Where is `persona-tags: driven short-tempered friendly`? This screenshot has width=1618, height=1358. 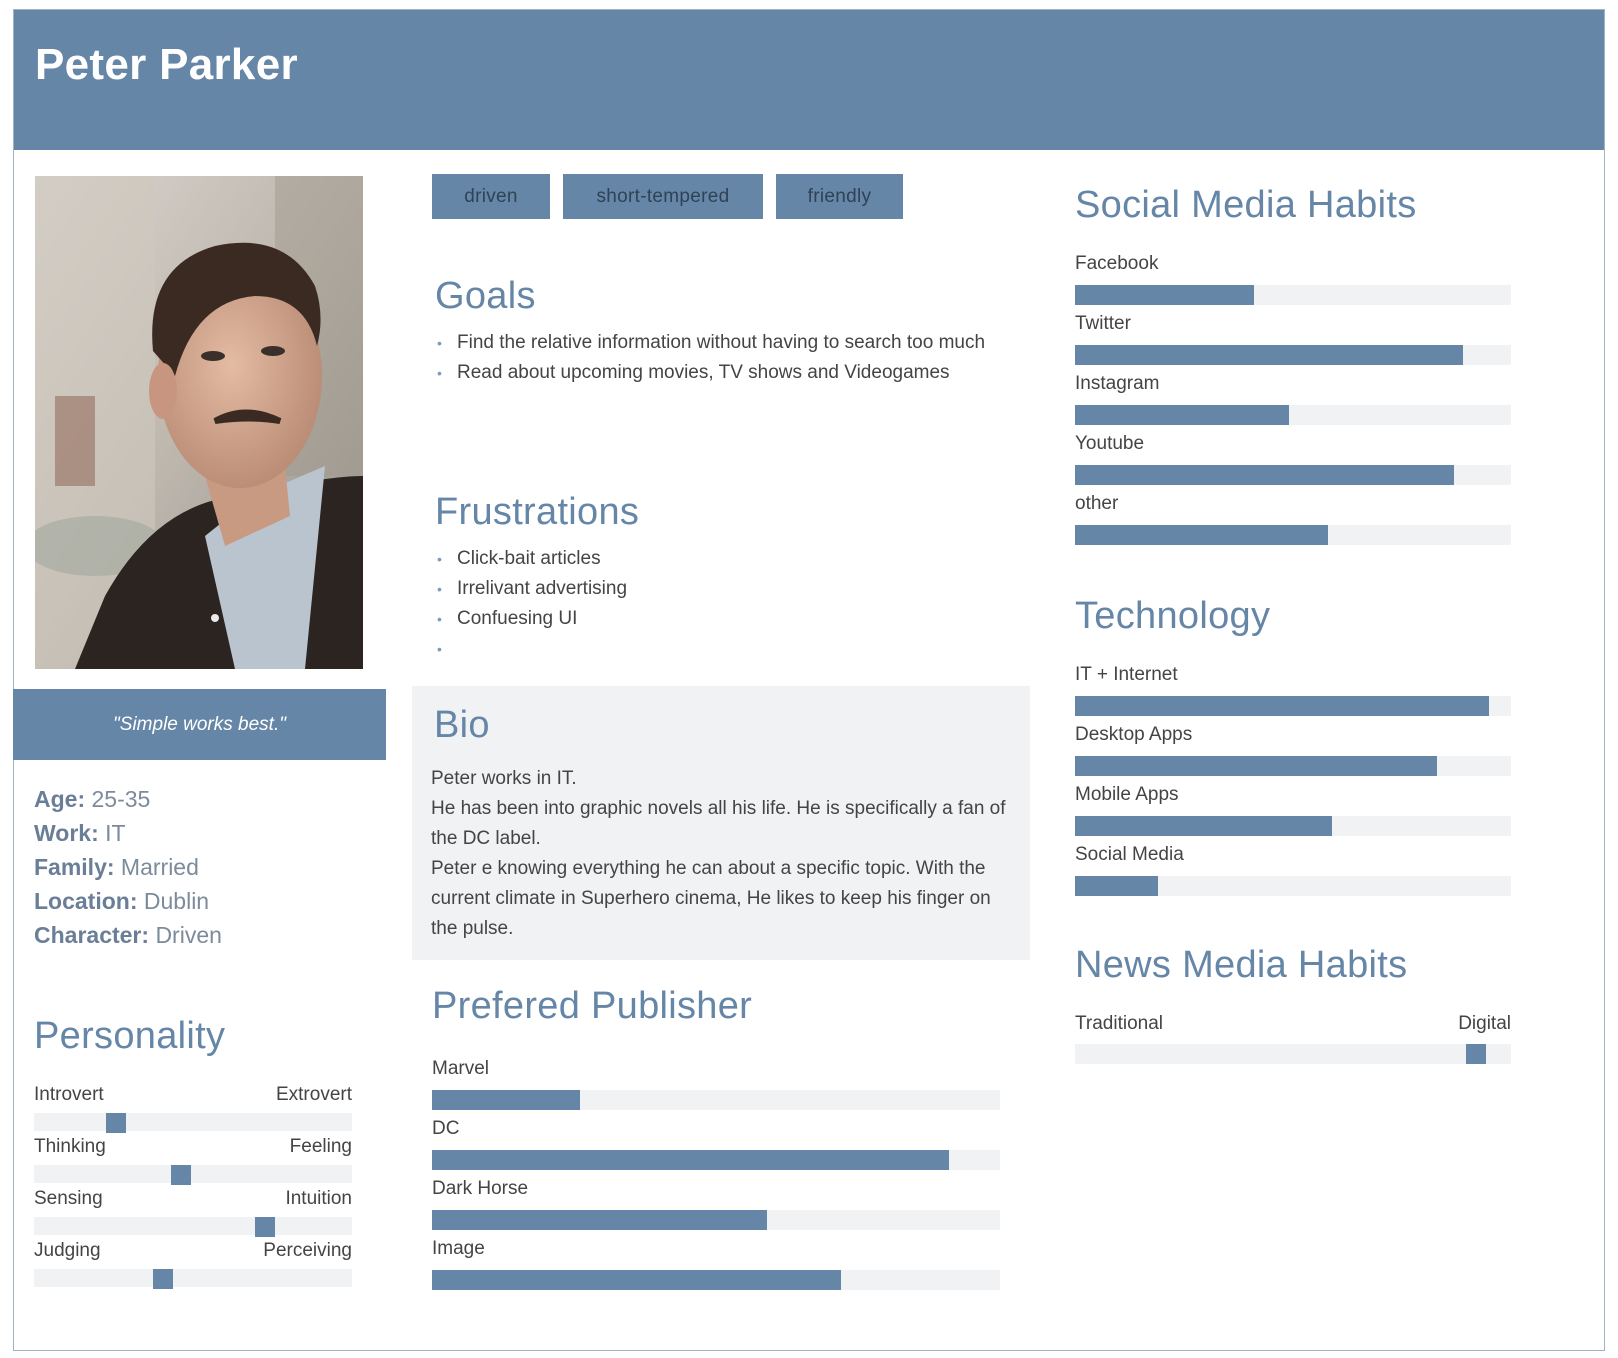
persona-tags: driven short-tempered friendly is located at coordinates (667, 196).